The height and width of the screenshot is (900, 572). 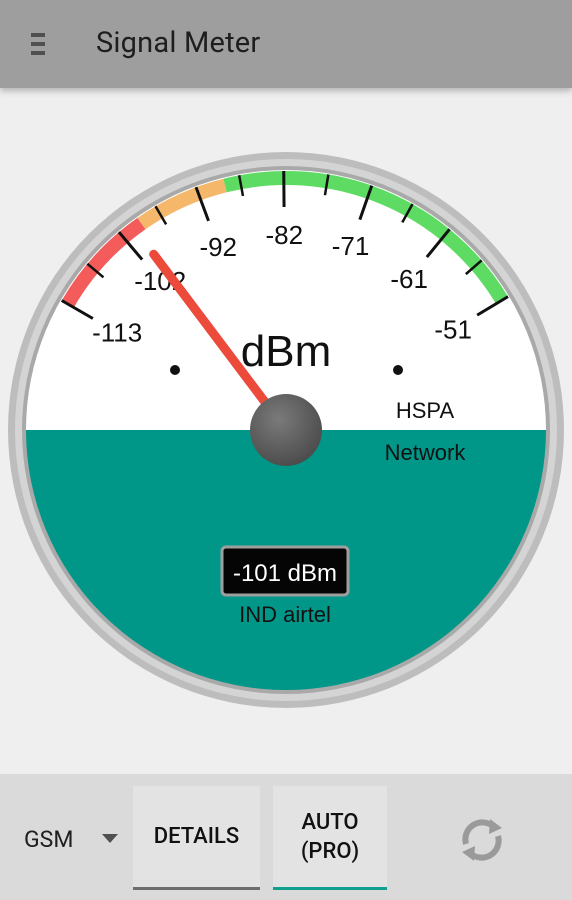 I want to click on gauge-hub, so click(x=286, y=430).